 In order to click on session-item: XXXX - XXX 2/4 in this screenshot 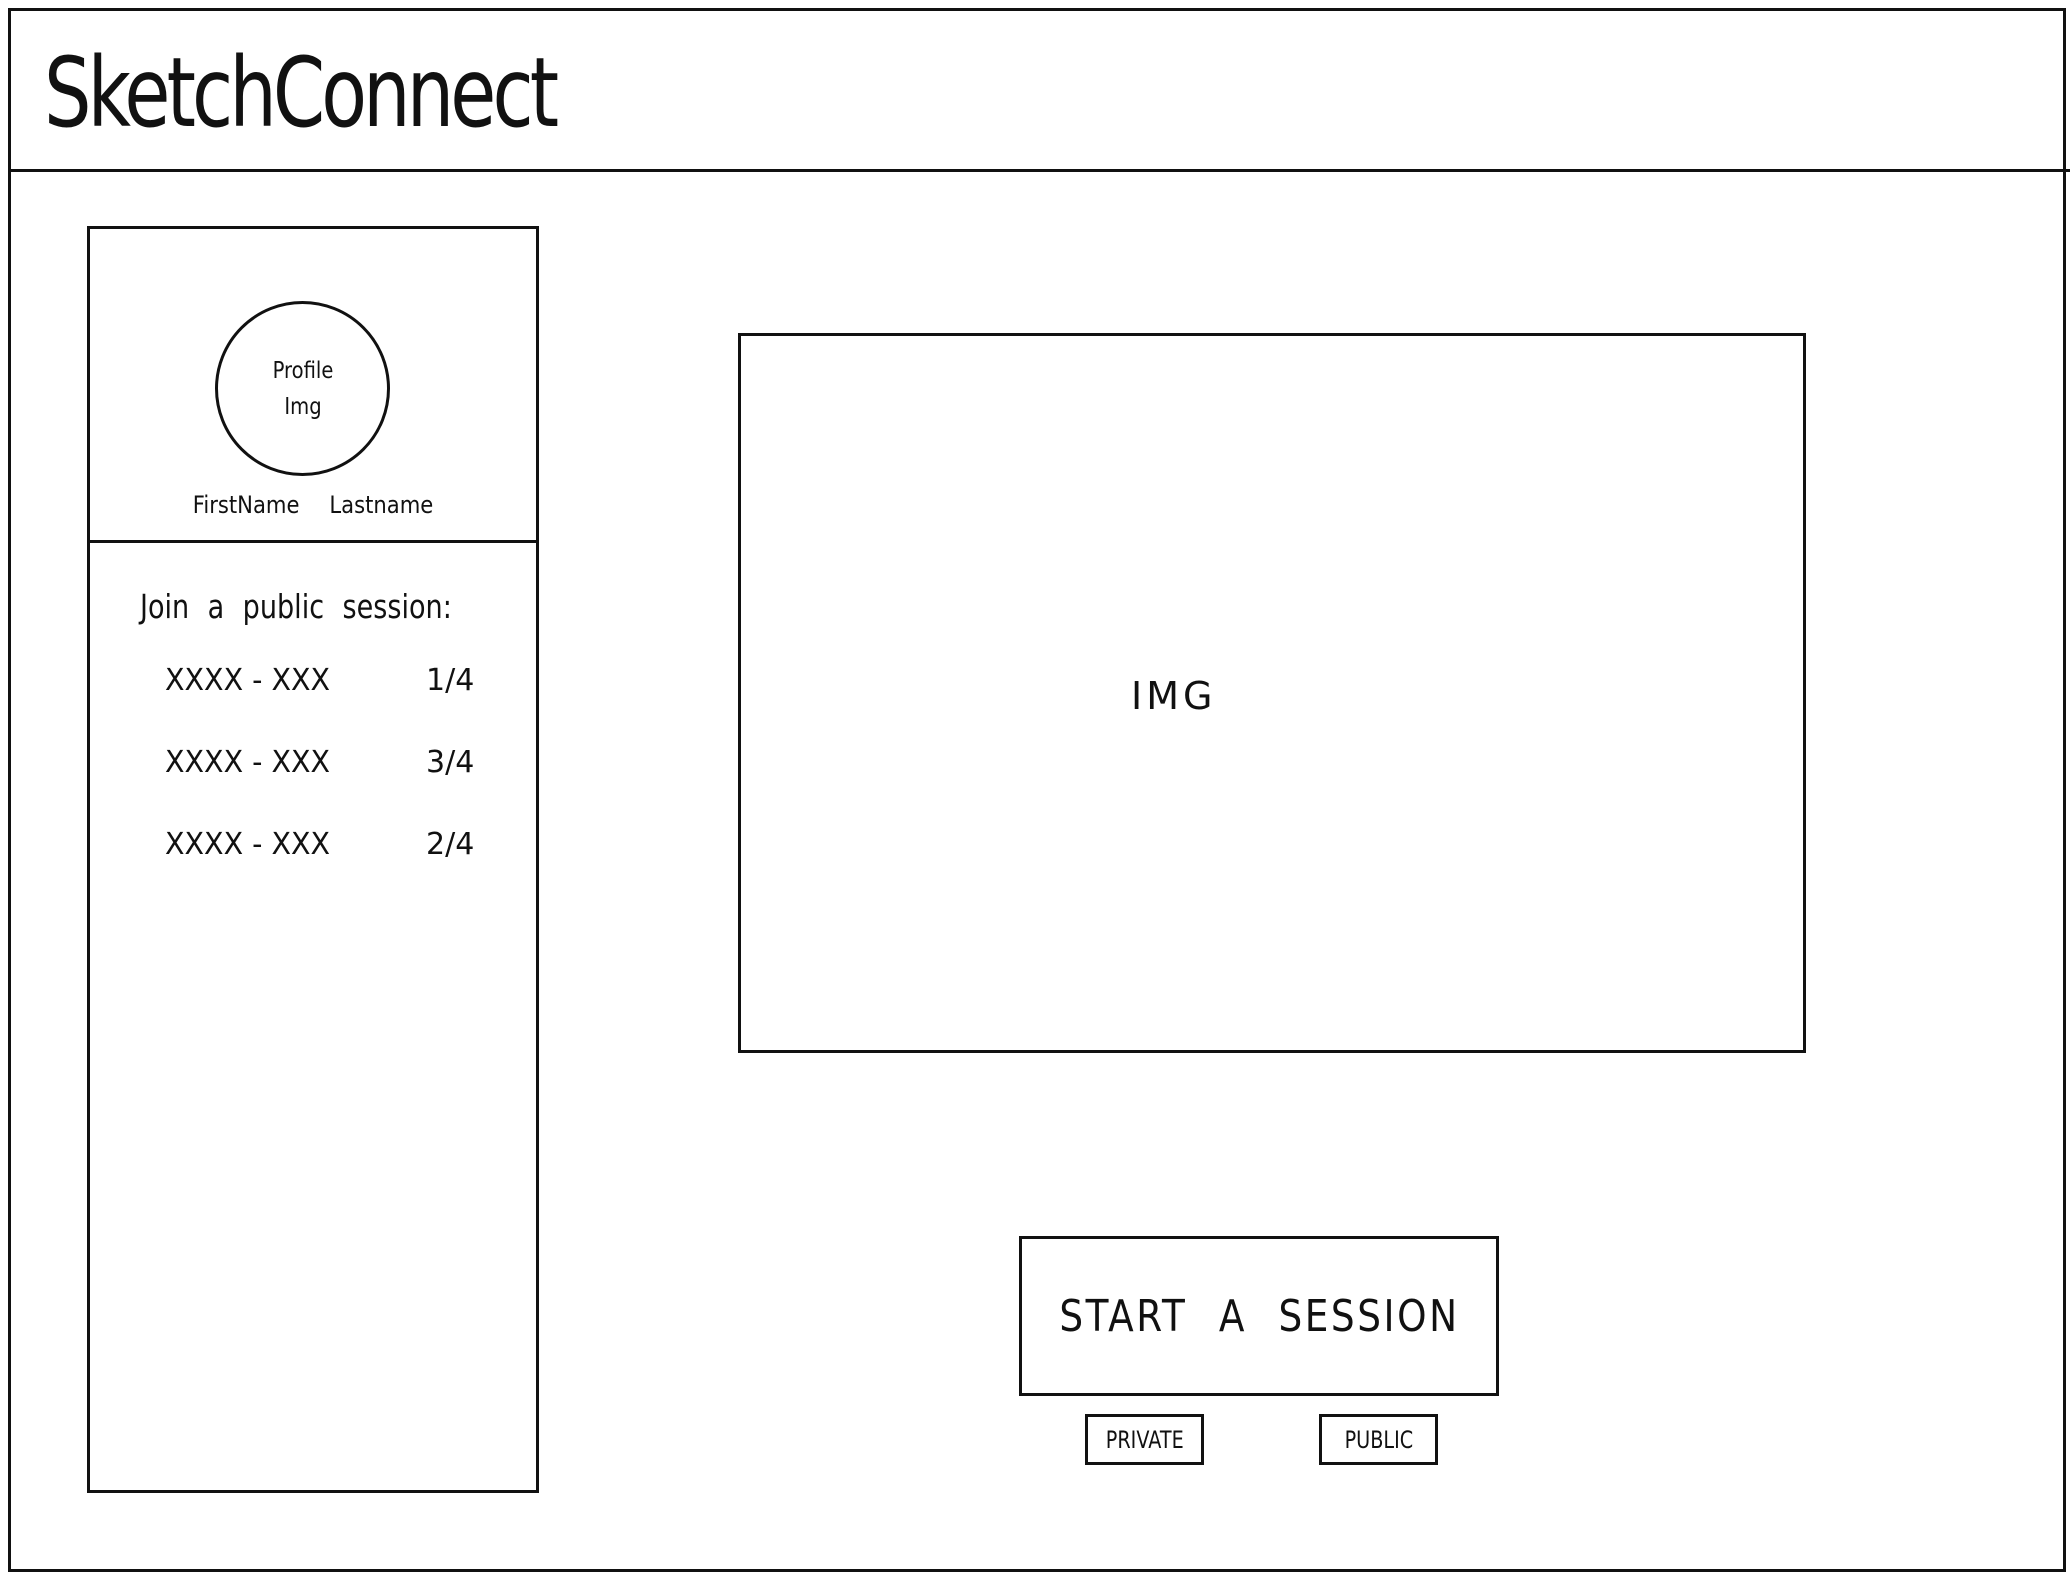, I will do `click(313, 868)`.